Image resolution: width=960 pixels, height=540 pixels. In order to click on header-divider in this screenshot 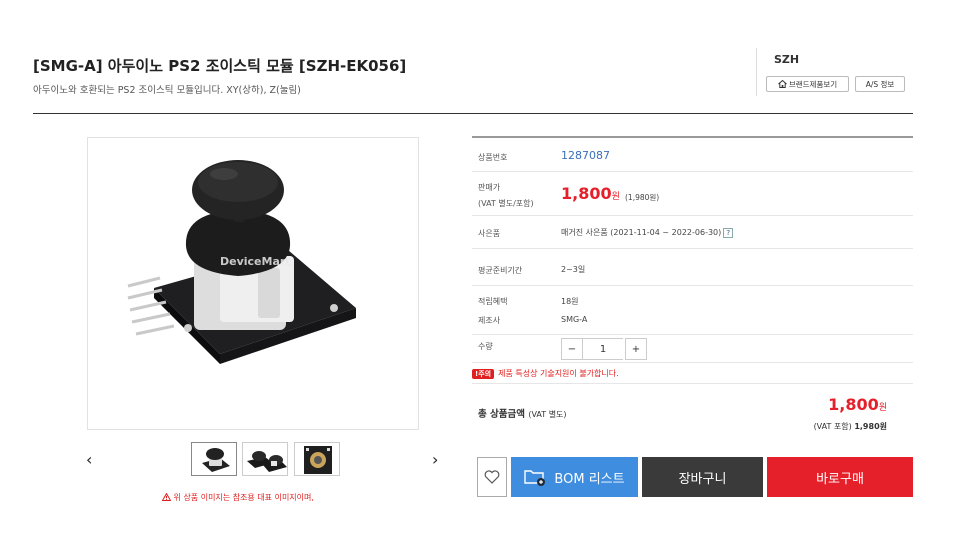, I will do `click(473, 113)`.